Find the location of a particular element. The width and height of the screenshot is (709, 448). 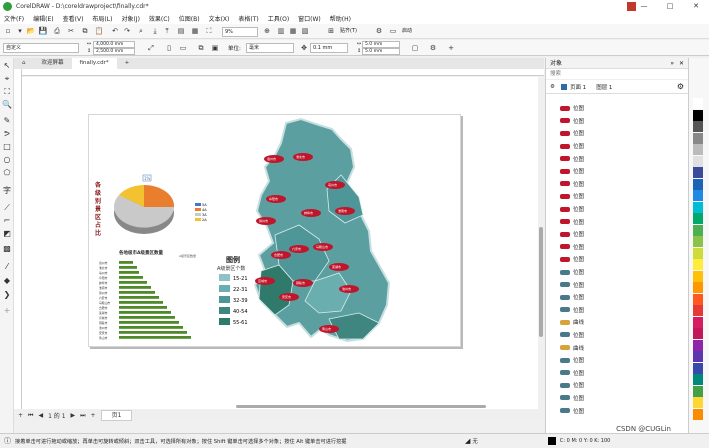

save-icon: 💾 is located at coordinates (43, 31).